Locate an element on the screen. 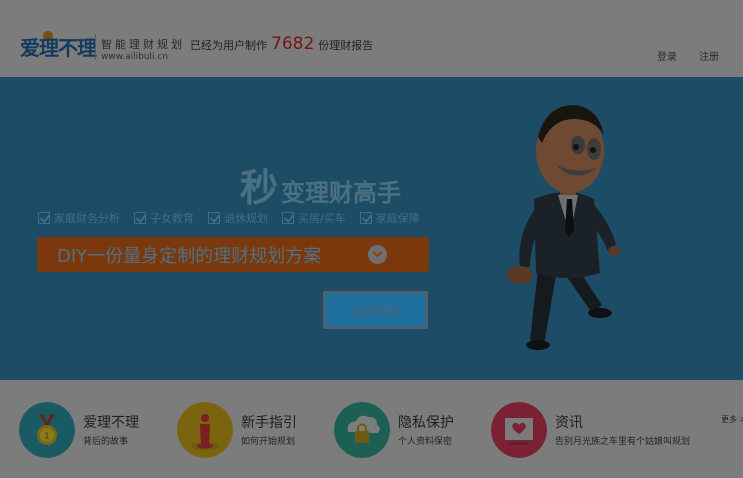  feature-item: 退休规划 is located at coordinates (238, 218).